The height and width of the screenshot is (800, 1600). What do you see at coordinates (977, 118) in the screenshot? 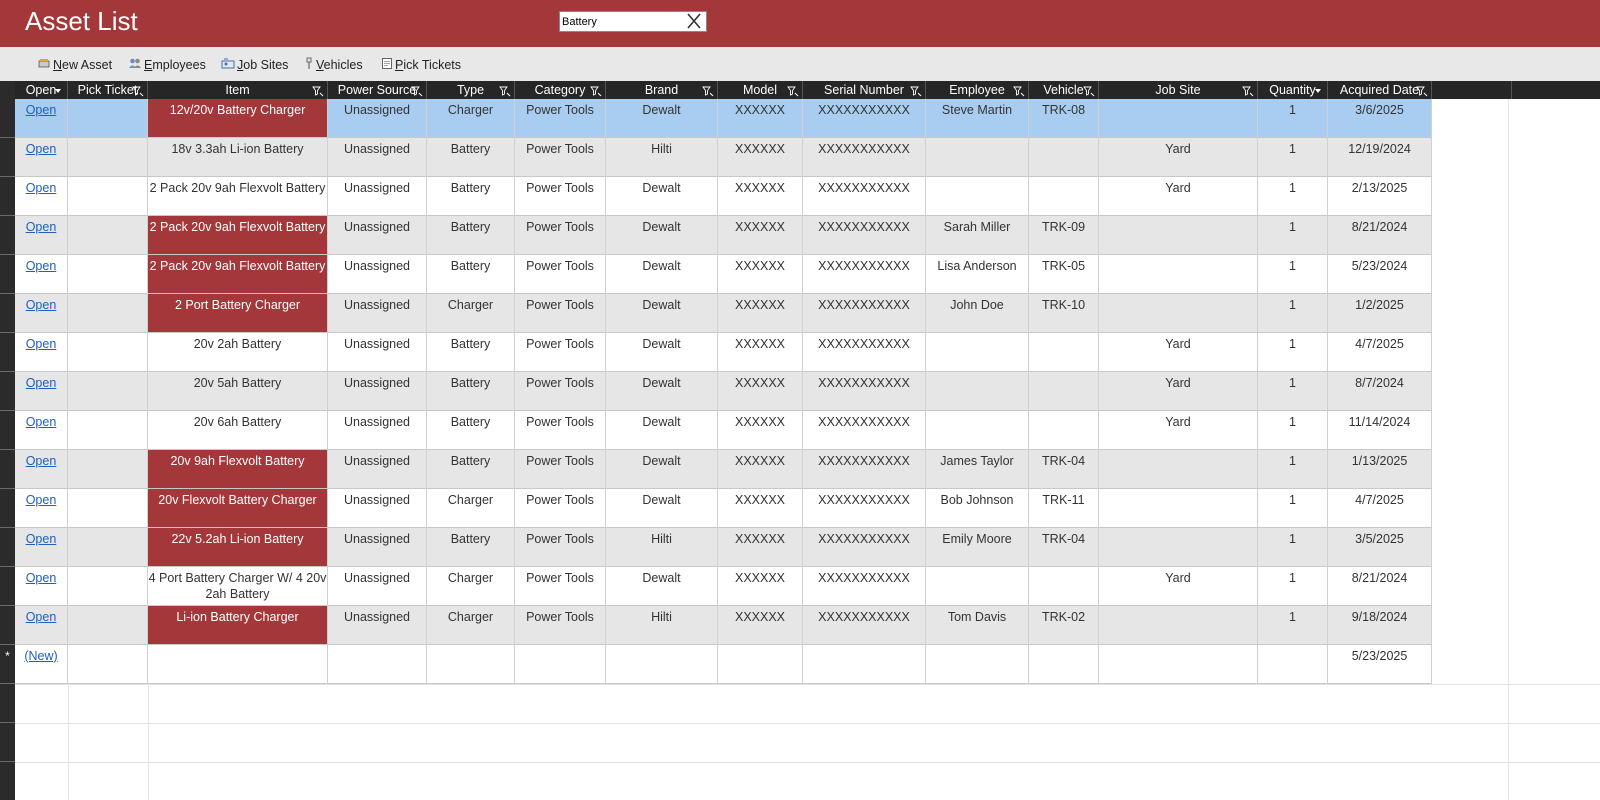
I see `cell-employee: Steve Martin` at bounding box center [977, 118].